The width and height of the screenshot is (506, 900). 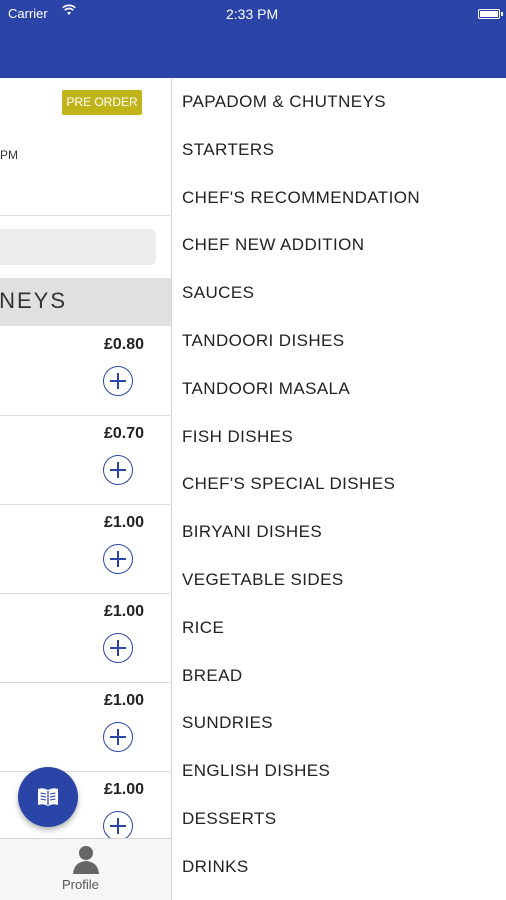 I want to click on book-icon, so click(x=48, y=797).